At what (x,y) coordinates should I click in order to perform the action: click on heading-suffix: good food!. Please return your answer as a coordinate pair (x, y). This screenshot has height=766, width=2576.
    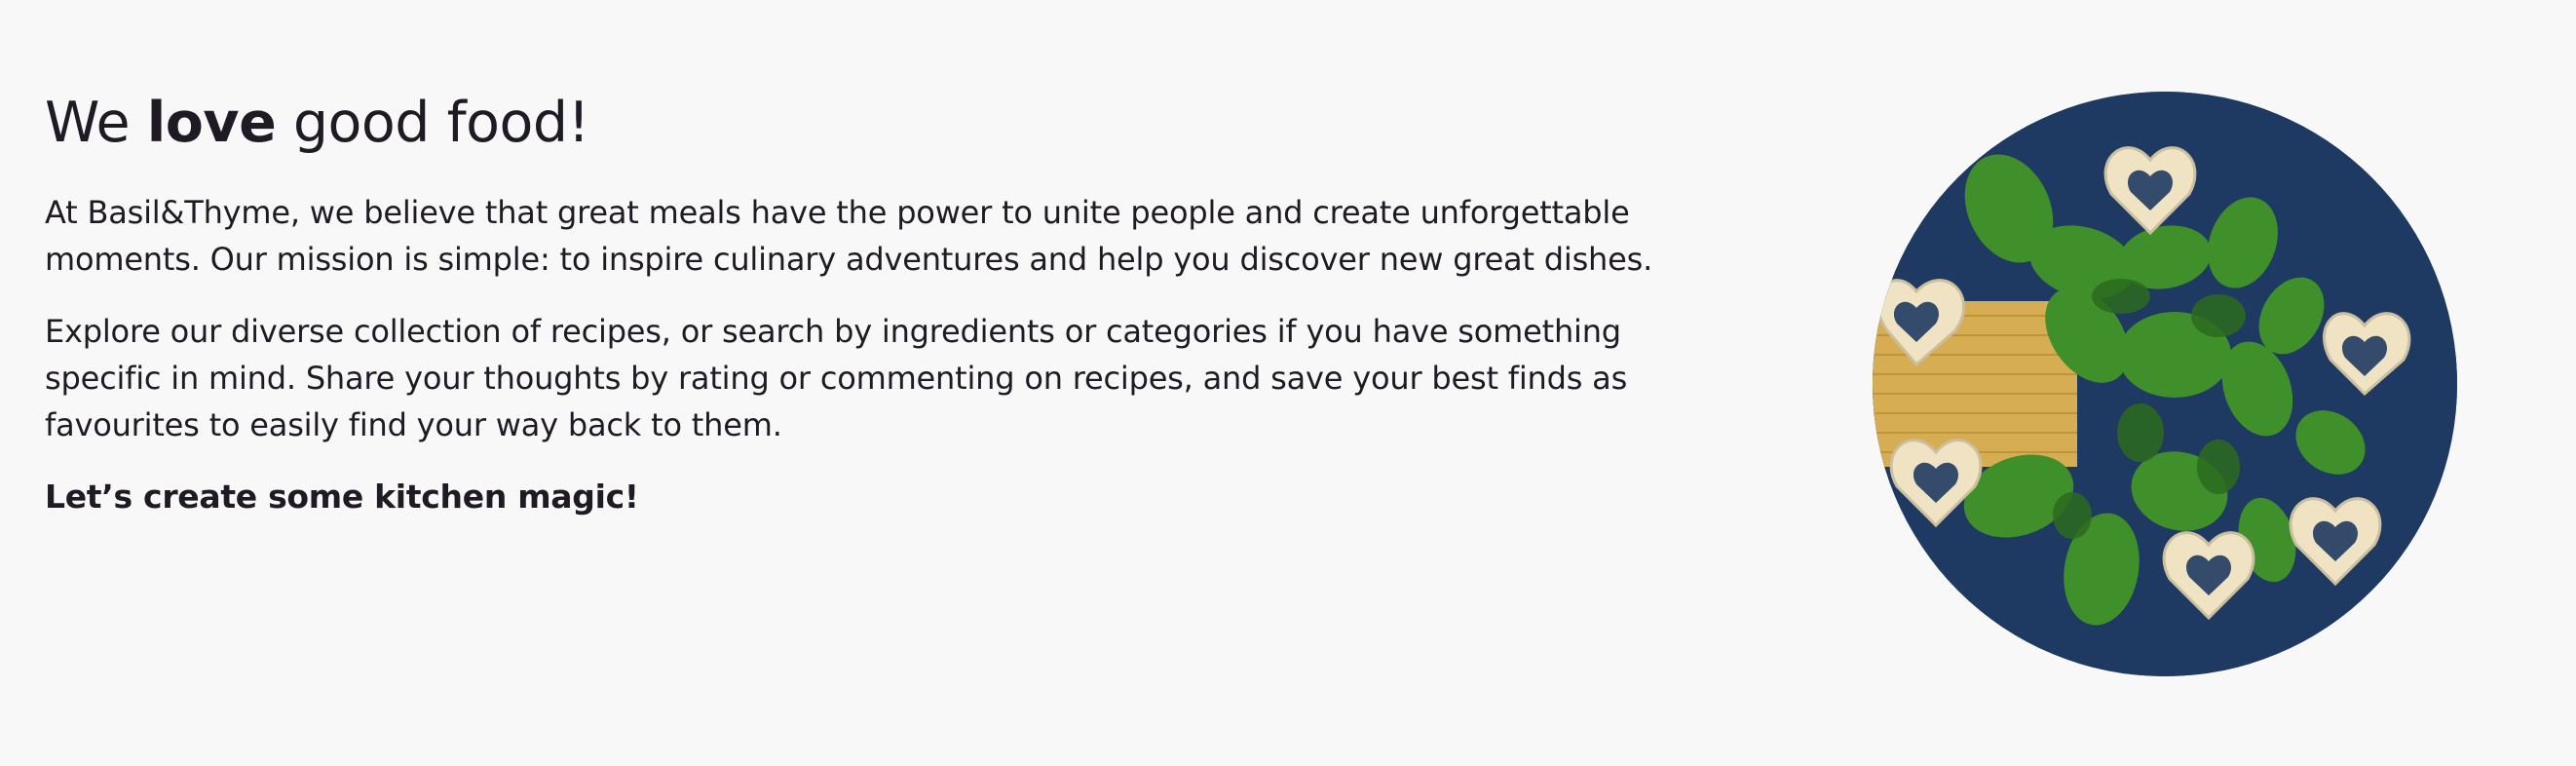
    Looking at the image, I should click on (433, 123).